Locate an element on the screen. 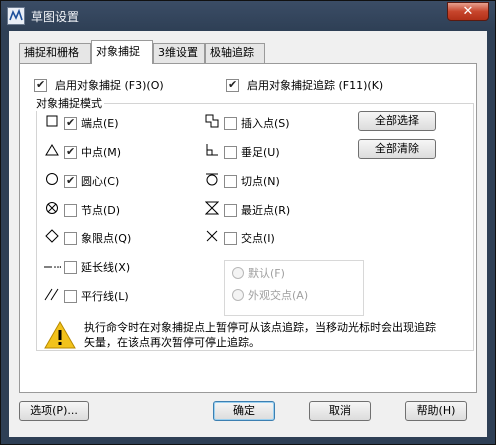 The height and width of the screenshot is (445, 496). snap-mode-perpendicular: 垂足(U) is located at coordinates (240, 152).